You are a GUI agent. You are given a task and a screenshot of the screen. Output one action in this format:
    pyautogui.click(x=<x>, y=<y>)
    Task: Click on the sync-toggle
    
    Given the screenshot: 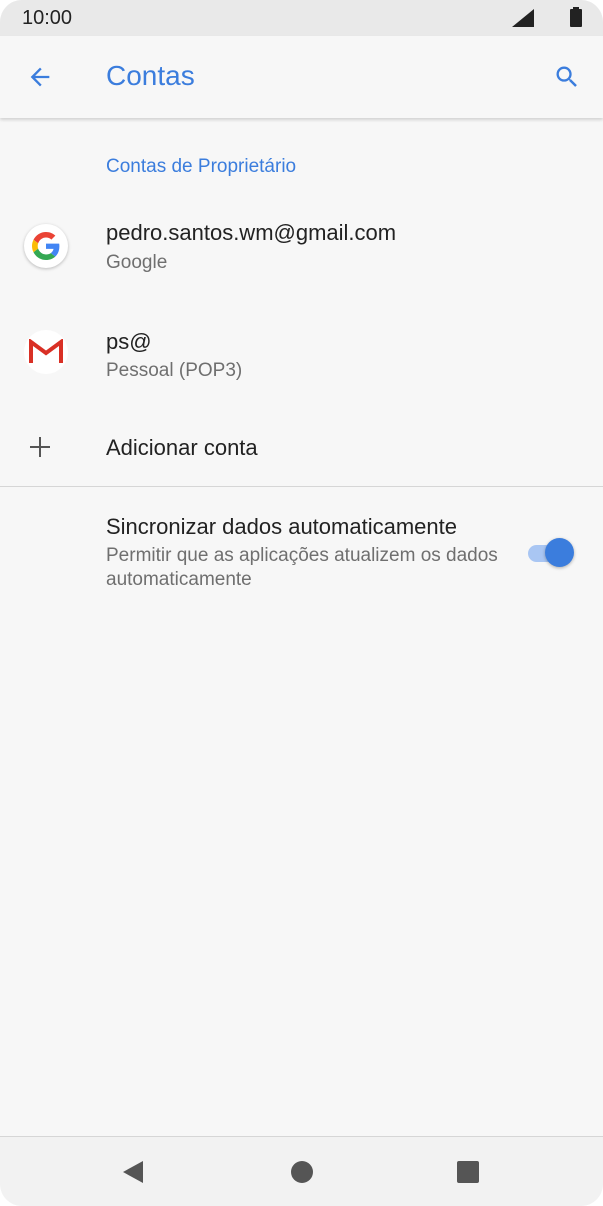 What is the action you would take?
    pyautogui.click(x=552, y=552)
    